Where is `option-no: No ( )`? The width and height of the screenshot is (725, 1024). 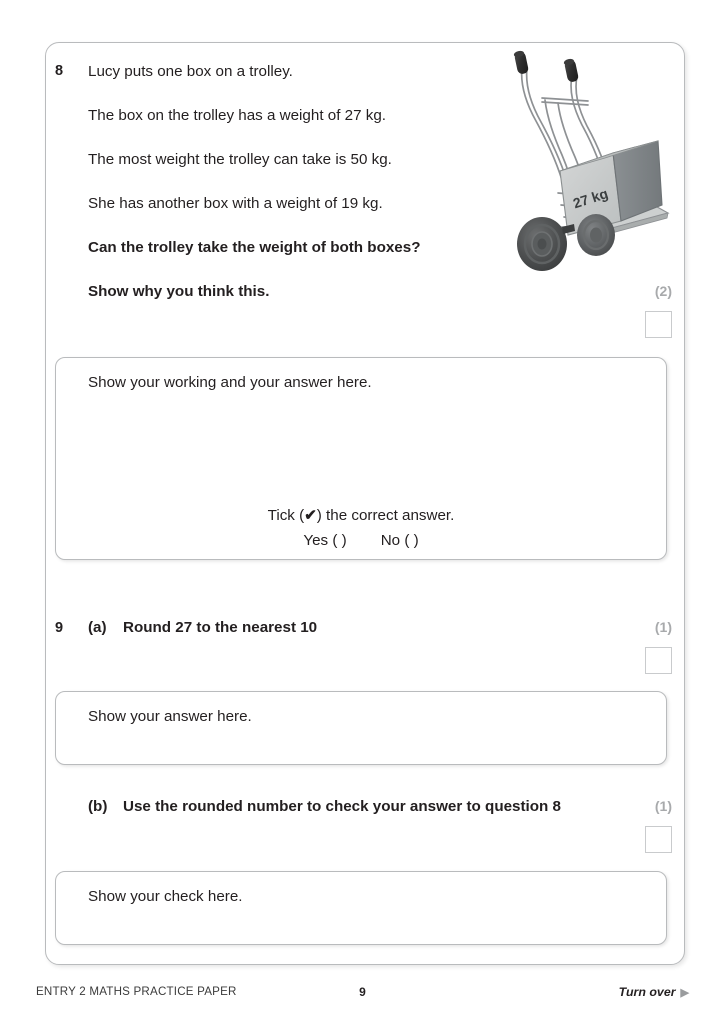 option-no: No ( ) is located at coordinates (400, 540).